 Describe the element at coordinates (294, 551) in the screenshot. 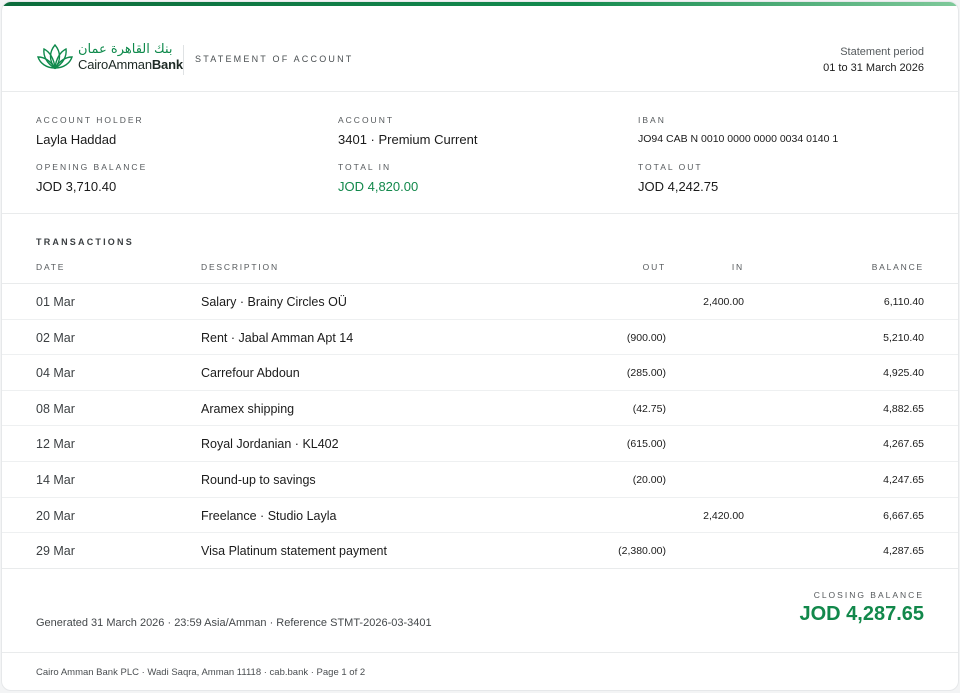

I see `cell-description: Visa Platinum statement payment` at that location.